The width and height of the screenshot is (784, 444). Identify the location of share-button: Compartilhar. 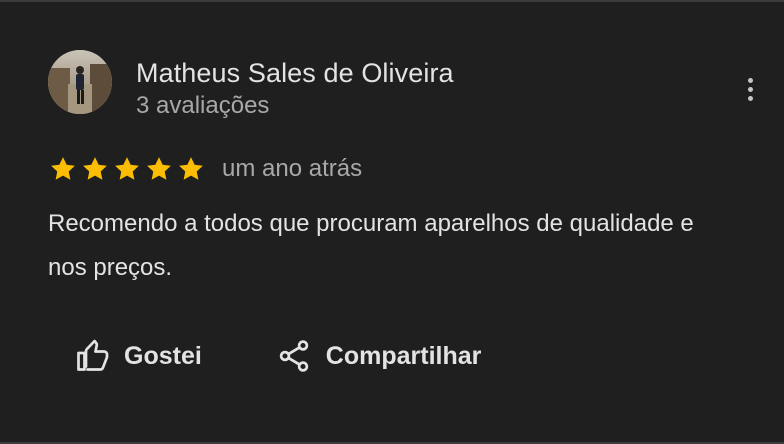
(379, 356).